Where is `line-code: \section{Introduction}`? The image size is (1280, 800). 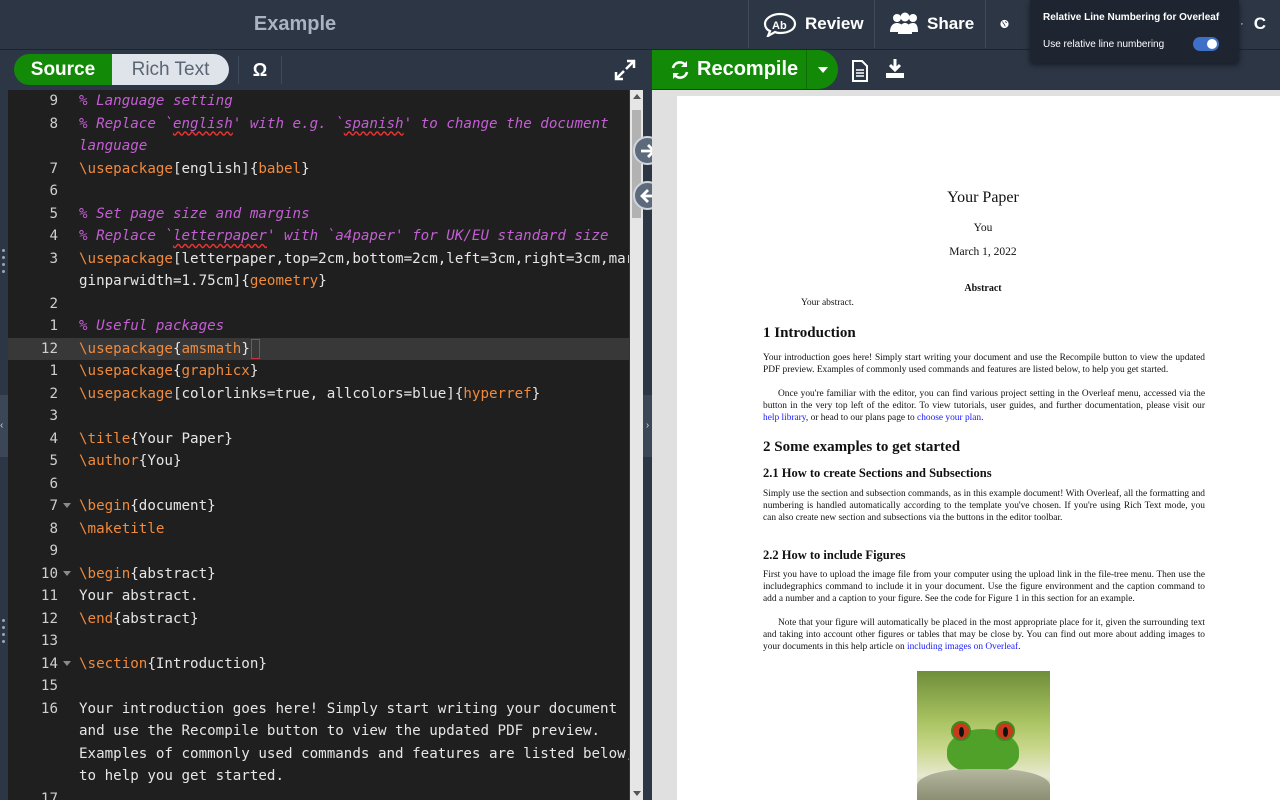 line-code: \section{Introduction} is located at coordinates (173, 664).